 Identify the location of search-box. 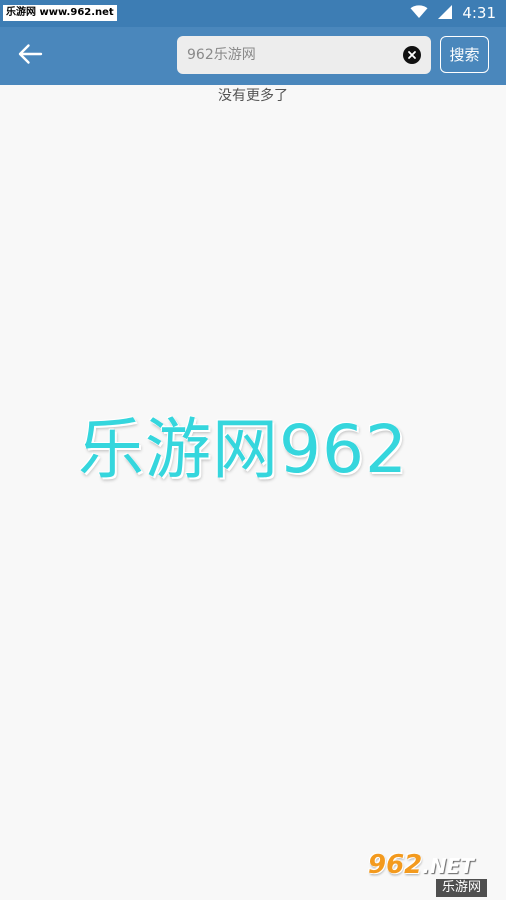
(304, 55).